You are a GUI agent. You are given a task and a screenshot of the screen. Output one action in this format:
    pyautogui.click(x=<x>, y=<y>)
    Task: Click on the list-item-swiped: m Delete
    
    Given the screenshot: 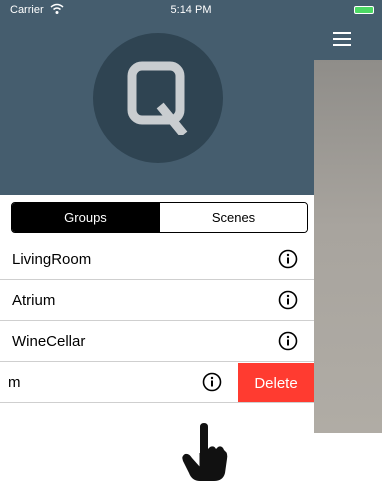 What is the action you would take?
    pyautogui.click(x=157, y=383)
    